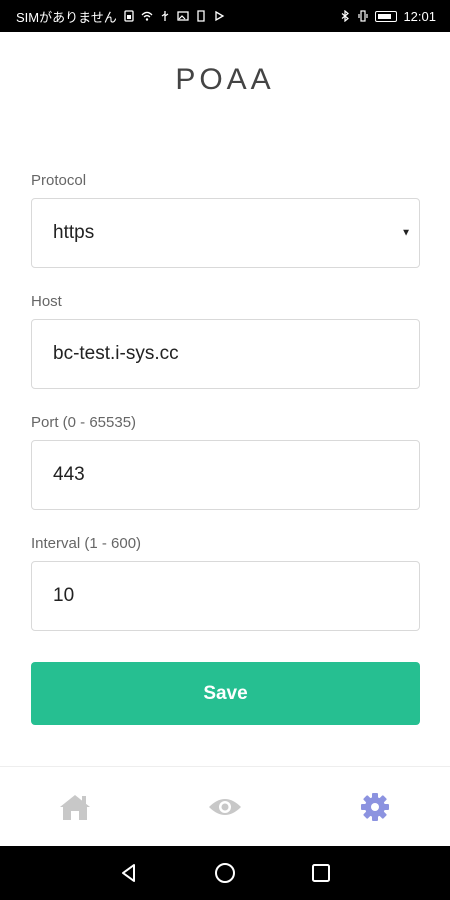 This screenshot has width=450, height=900. What do you see at coordinates (225, 233) in the screenshot?
I see `protocol-select: https ▼` at bounding box center [225, 233].